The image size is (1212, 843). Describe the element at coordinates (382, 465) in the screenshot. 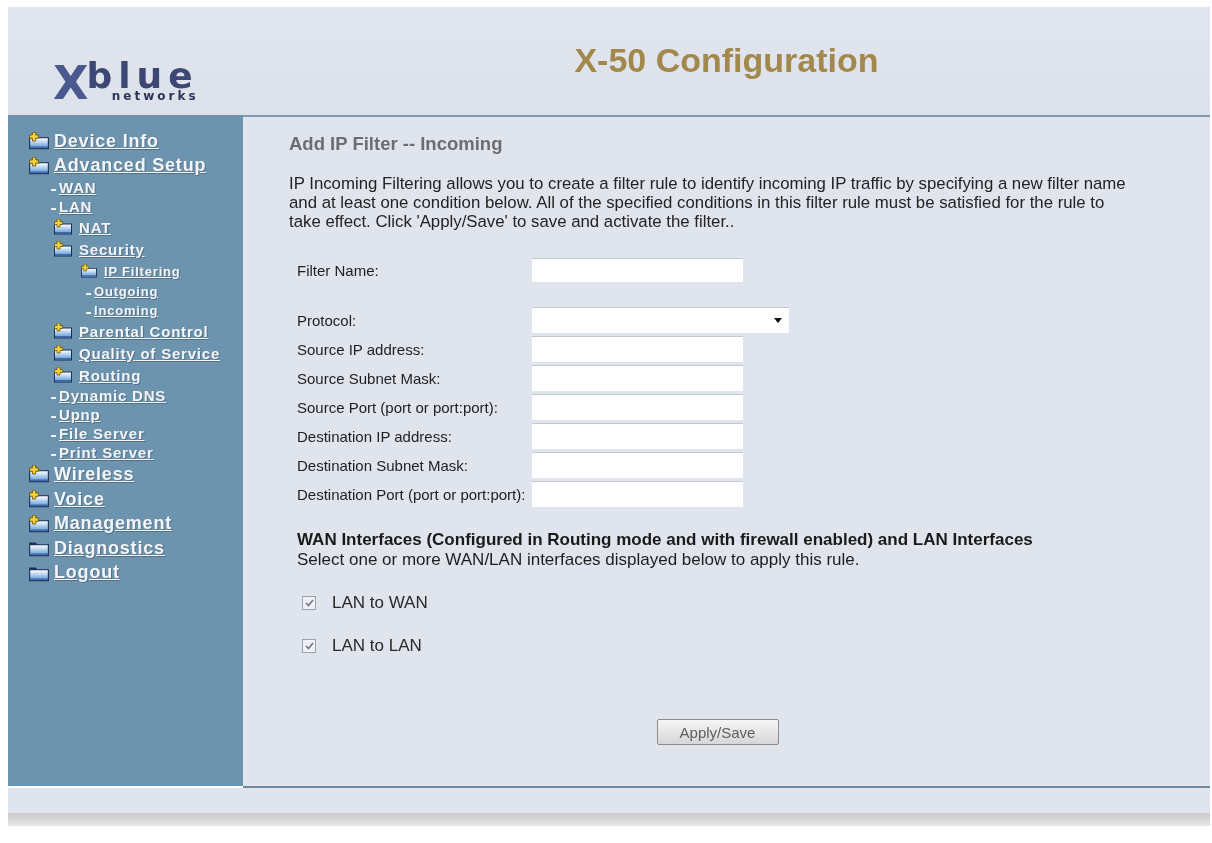

I see `field-label: Destination Subnet Mask:` at that location.